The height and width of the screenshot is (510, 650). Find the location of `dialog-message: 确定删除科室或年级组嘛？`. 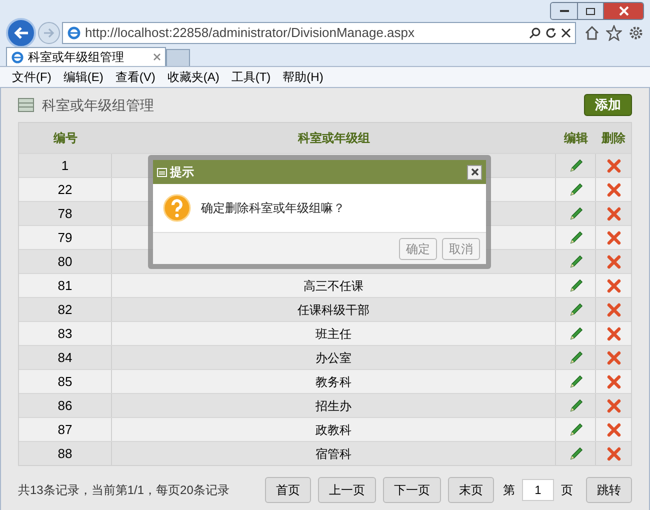

dialog-message: 确定删除科室或年级组嘛？ is located at coordinates (273, 208).